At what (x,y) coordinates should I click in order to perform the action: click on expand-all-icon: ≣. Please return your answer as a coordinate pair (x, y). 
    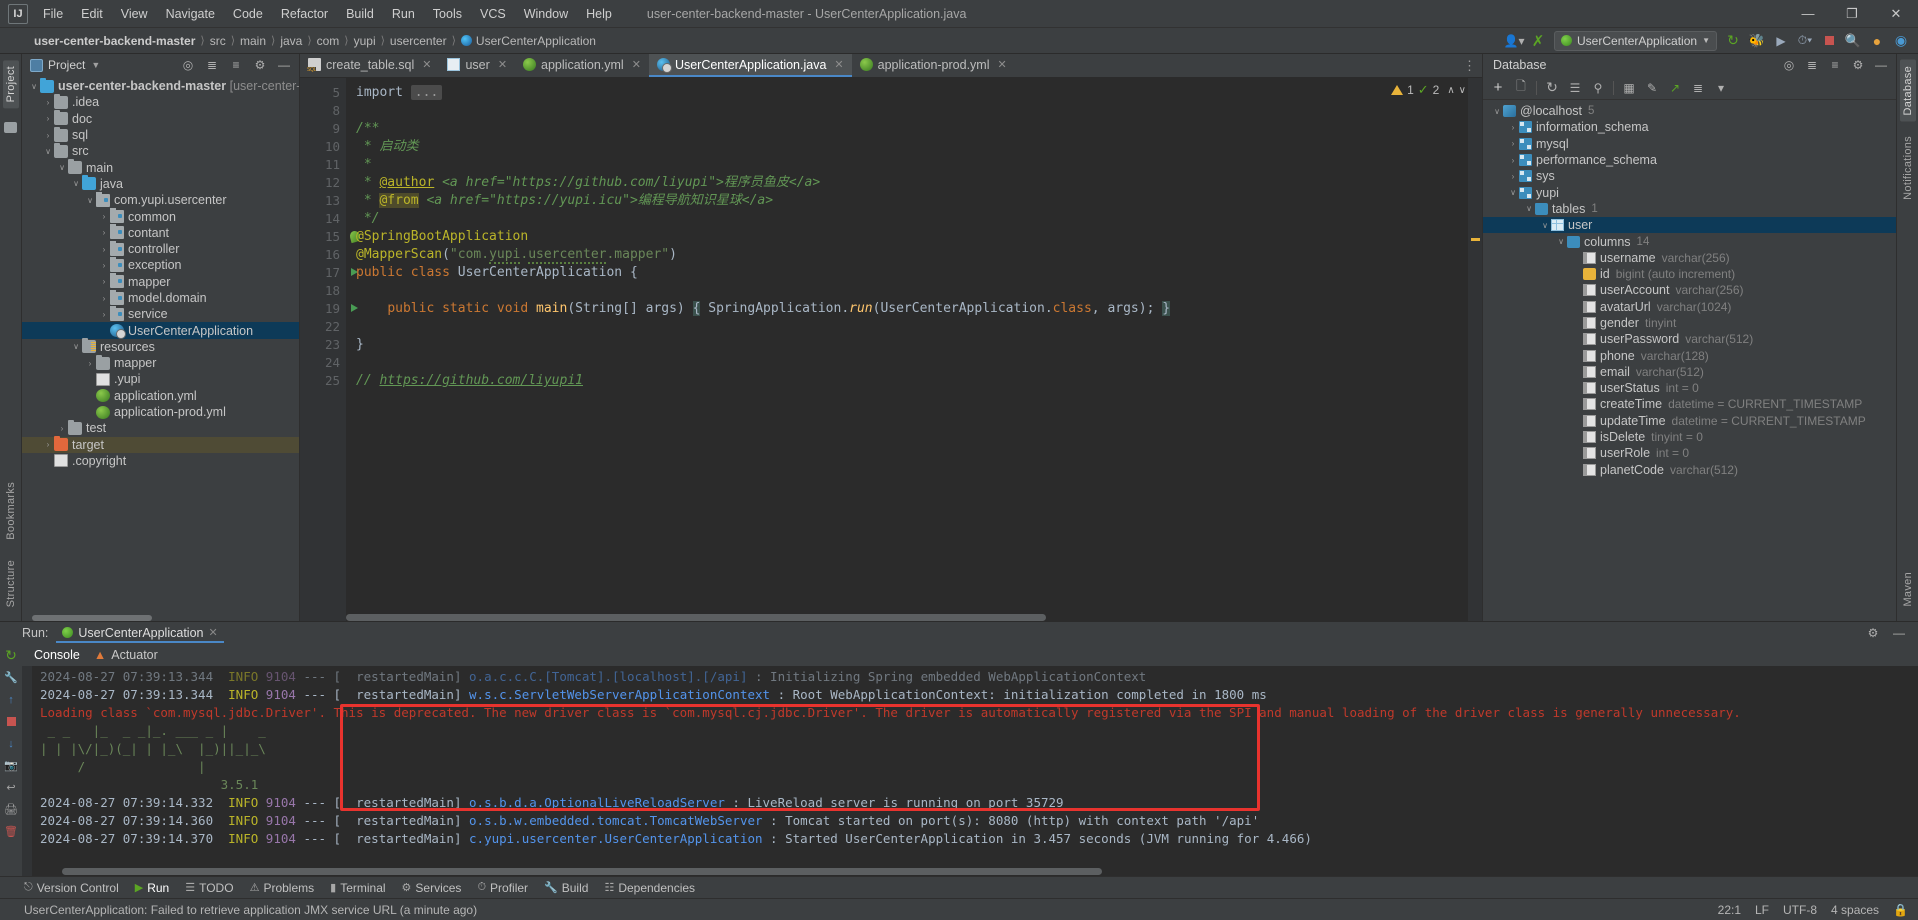
    Looking at the image, I should click on (212, 65).